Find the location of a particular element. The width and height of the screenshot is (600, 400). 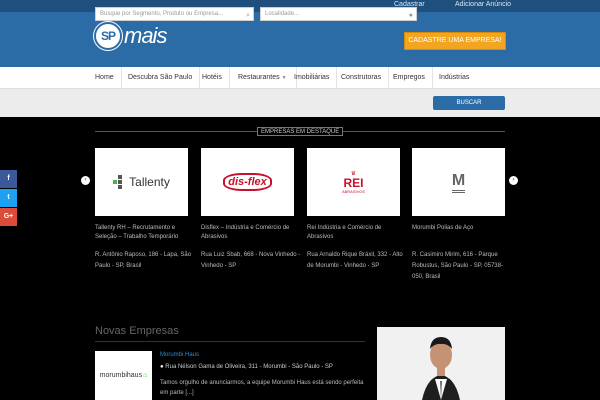

morumbi-logo-text: M is located at coordinates (458, 182).